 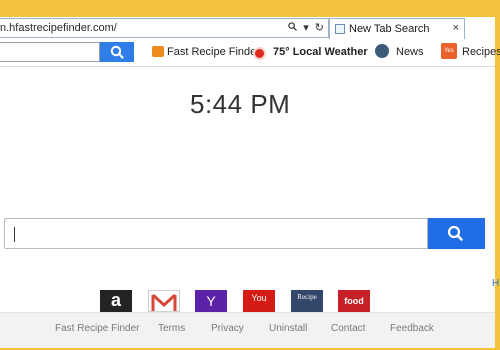 I want to click on footer-link-fast-recipe-finder: Fast Recipe Finder, so click(x=97, y=328).